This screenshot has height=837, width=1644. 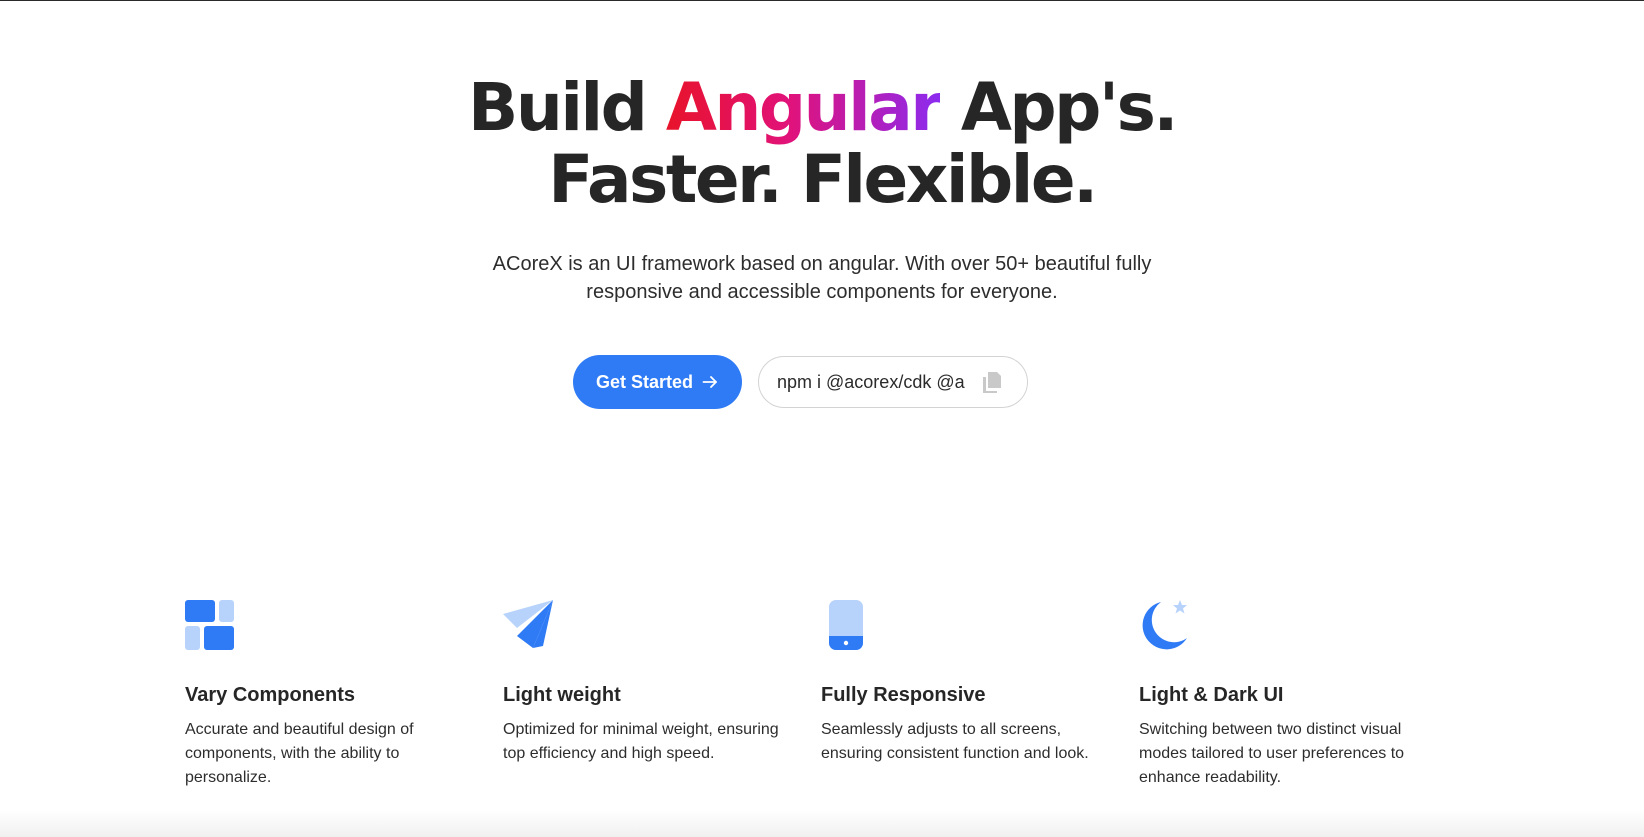 What do you see at coordinates (562, 695) in the screenshot?
I see `feature-title: Light weight` at bounding box center [562, 695].